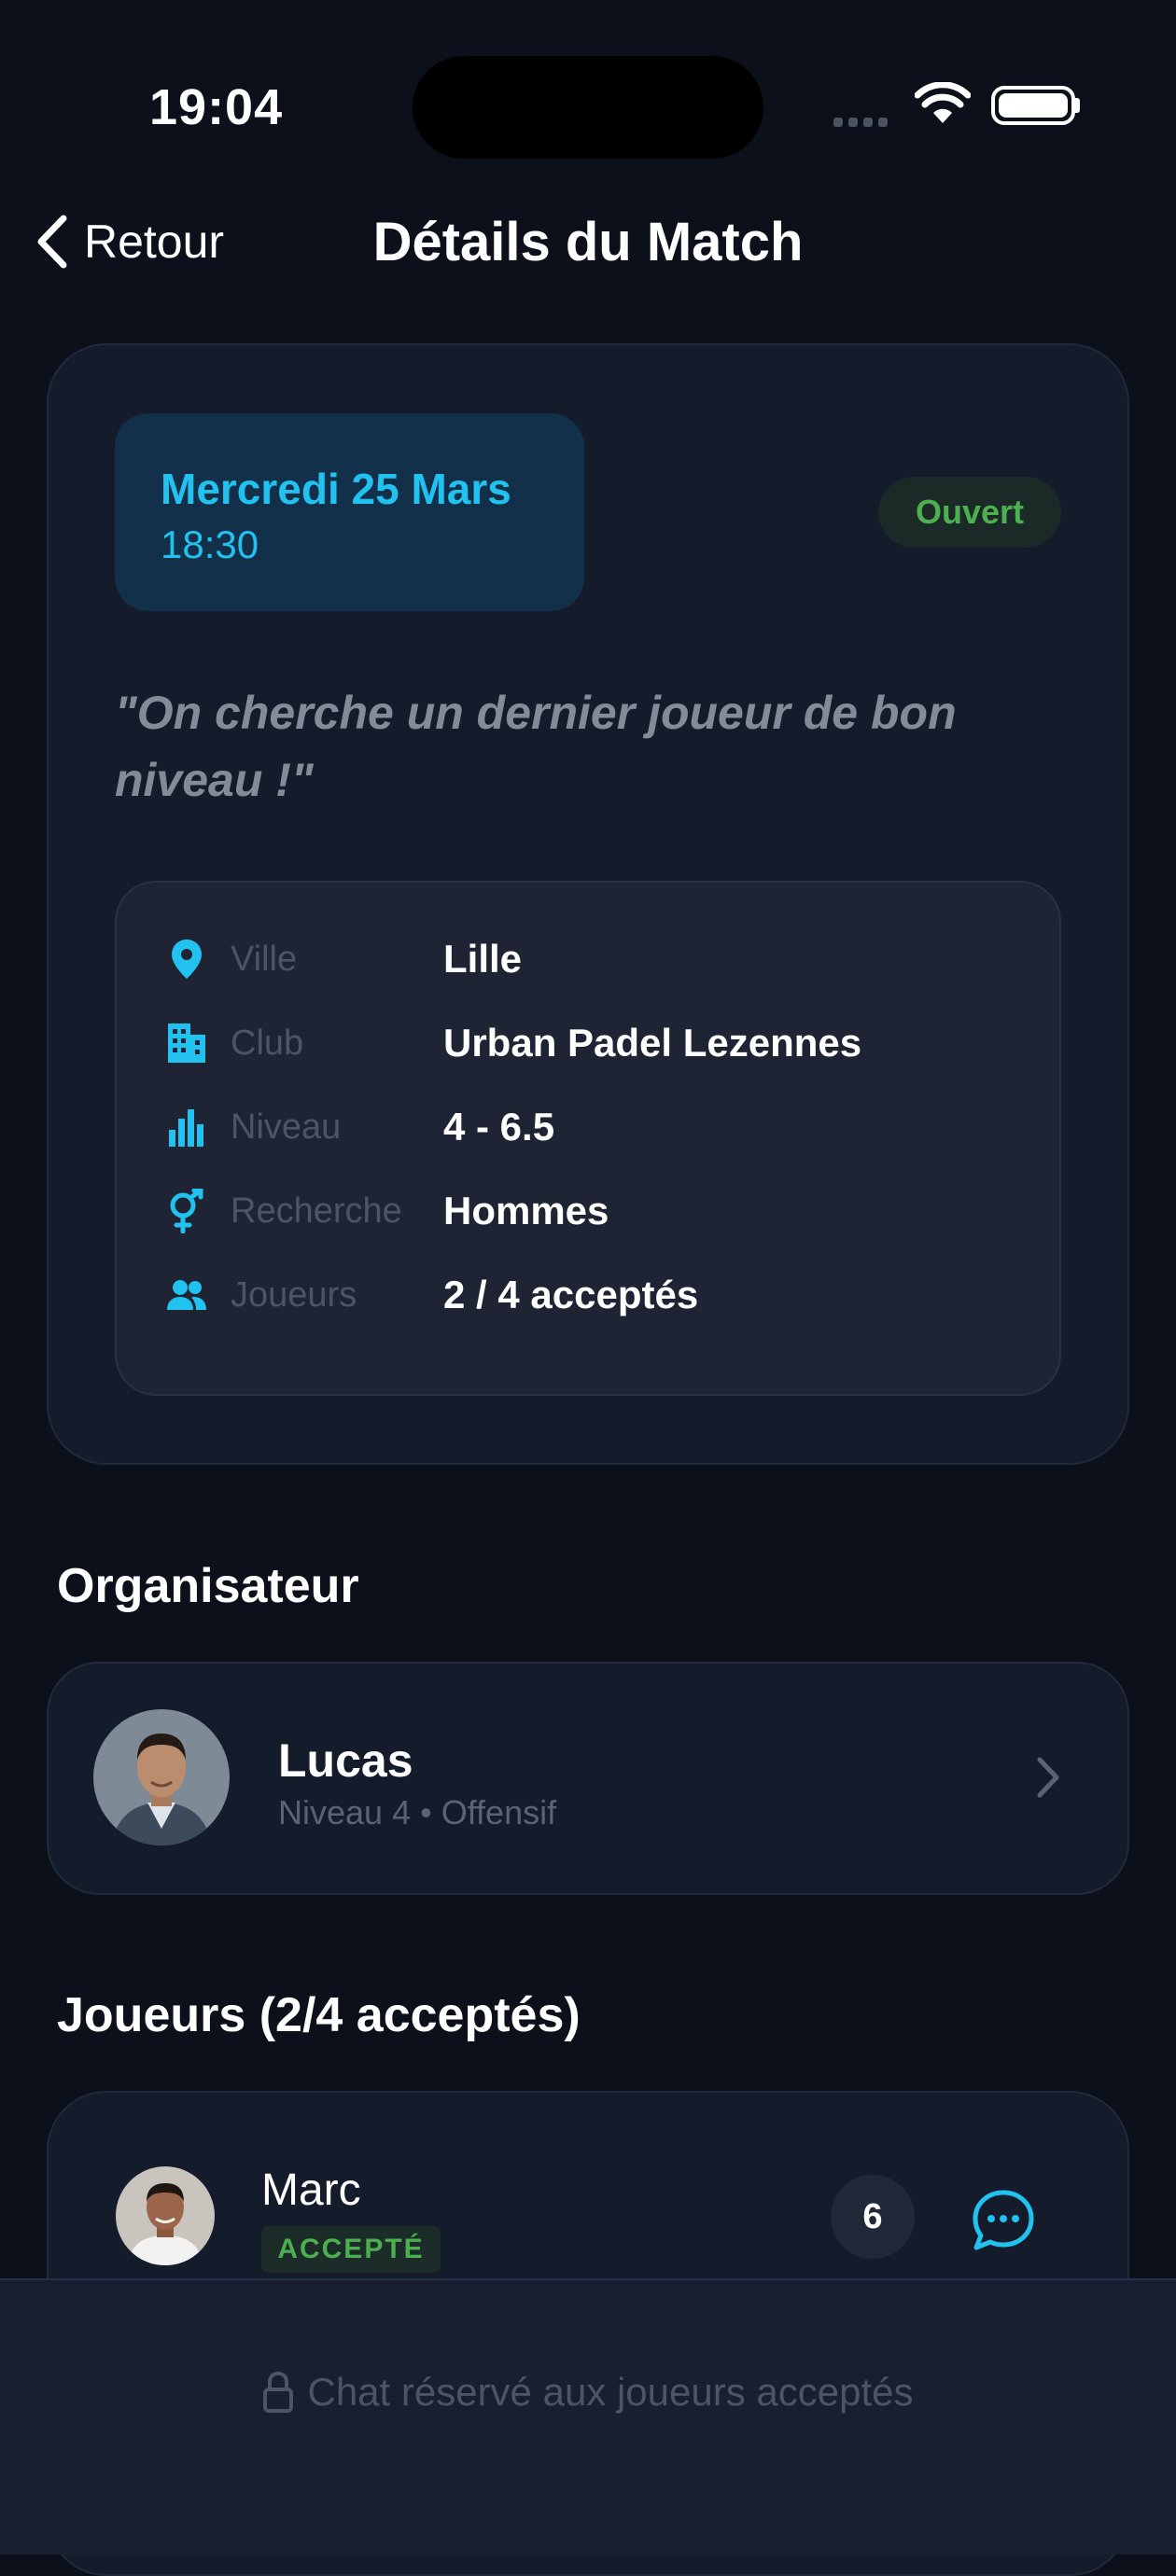 The width and height of the screenshot is (1176, 2576). Describe the element at coordinates (208, 1586) in the screenshot. I see `organizer-section-title: Organisateur` at that location.